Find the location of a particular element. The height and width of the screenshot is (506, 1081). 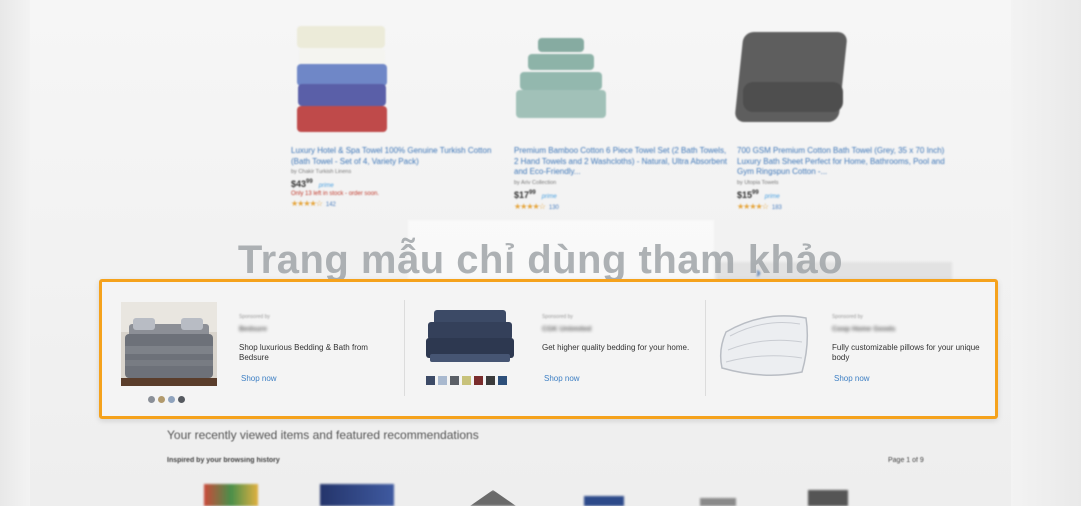

brand-name: Bedsure is located at coordinates (253, 329).